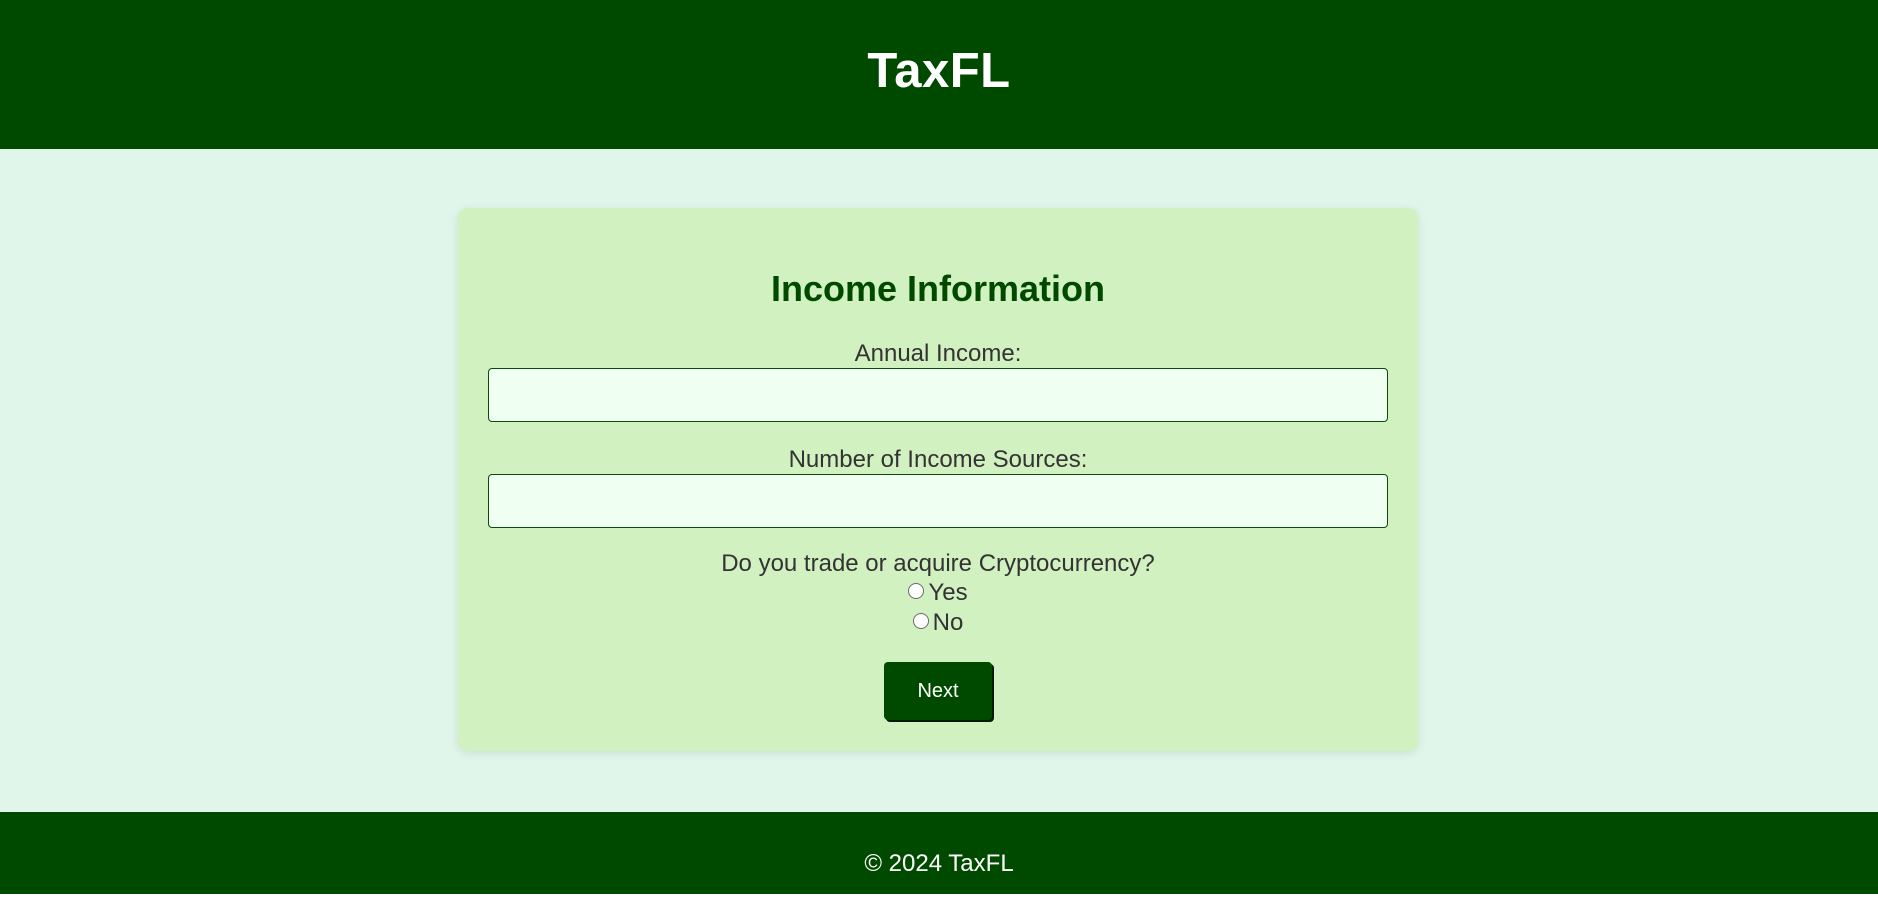 This screenshot has height=900, width=1878. What do you see at coordinates (938, 459) in the screenshot?
I see `income-sources-label: Number of Income Sources:` at bounding box center [938, 459].